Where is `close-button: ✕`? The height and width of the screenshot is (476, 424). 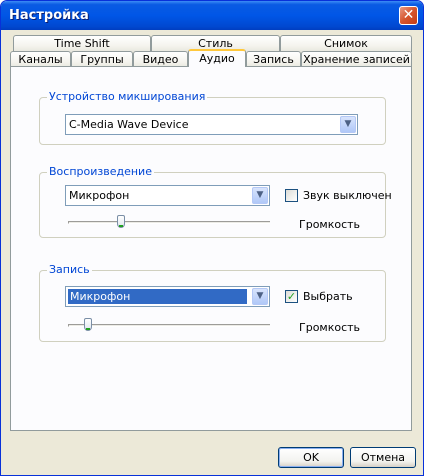 close-button: ✕ is located at coordinates (408, 15).